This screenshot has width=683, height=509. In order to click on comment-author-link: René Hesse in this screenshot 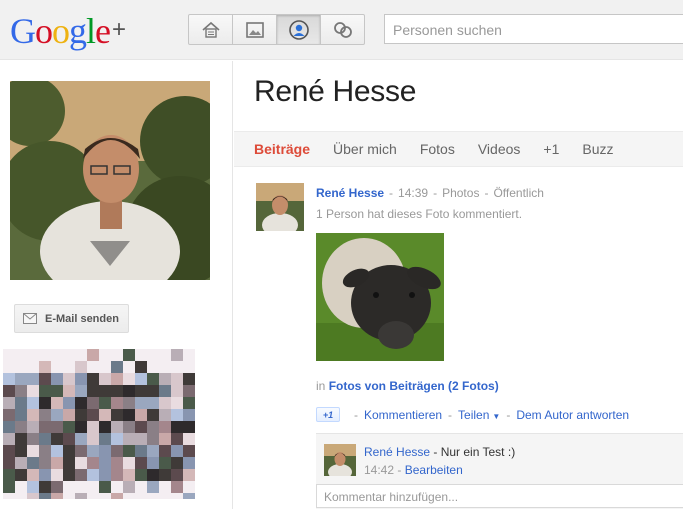, I will do `click(397, 452)`.